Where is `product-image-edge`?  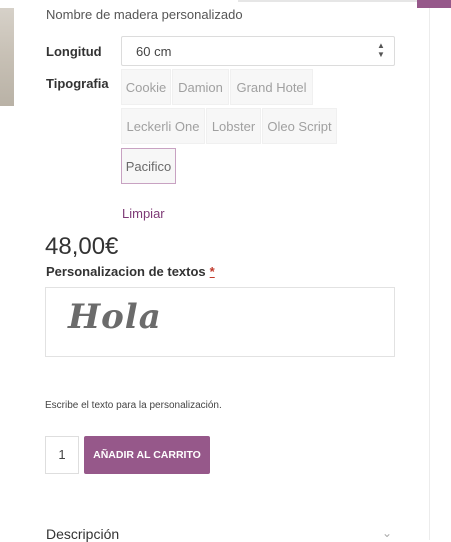 product-image-edge is located at coordinates (7, 53).